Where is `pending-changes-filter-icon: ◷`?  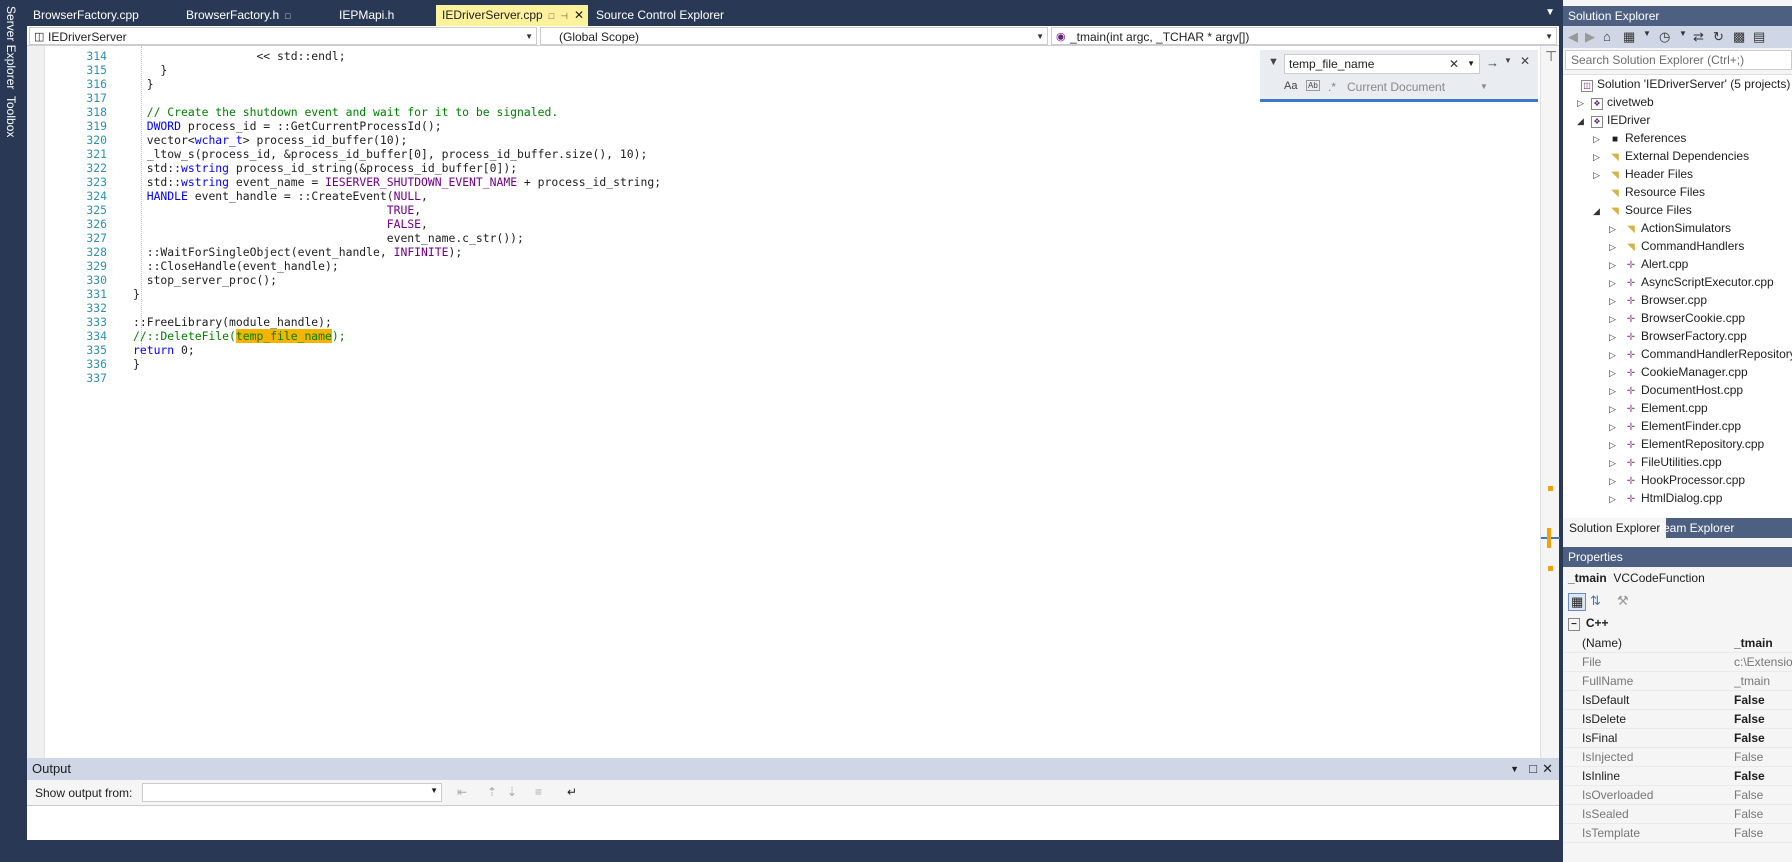
pending-changes-filter-icon: ◷ is located at coordinates (1664, 37).